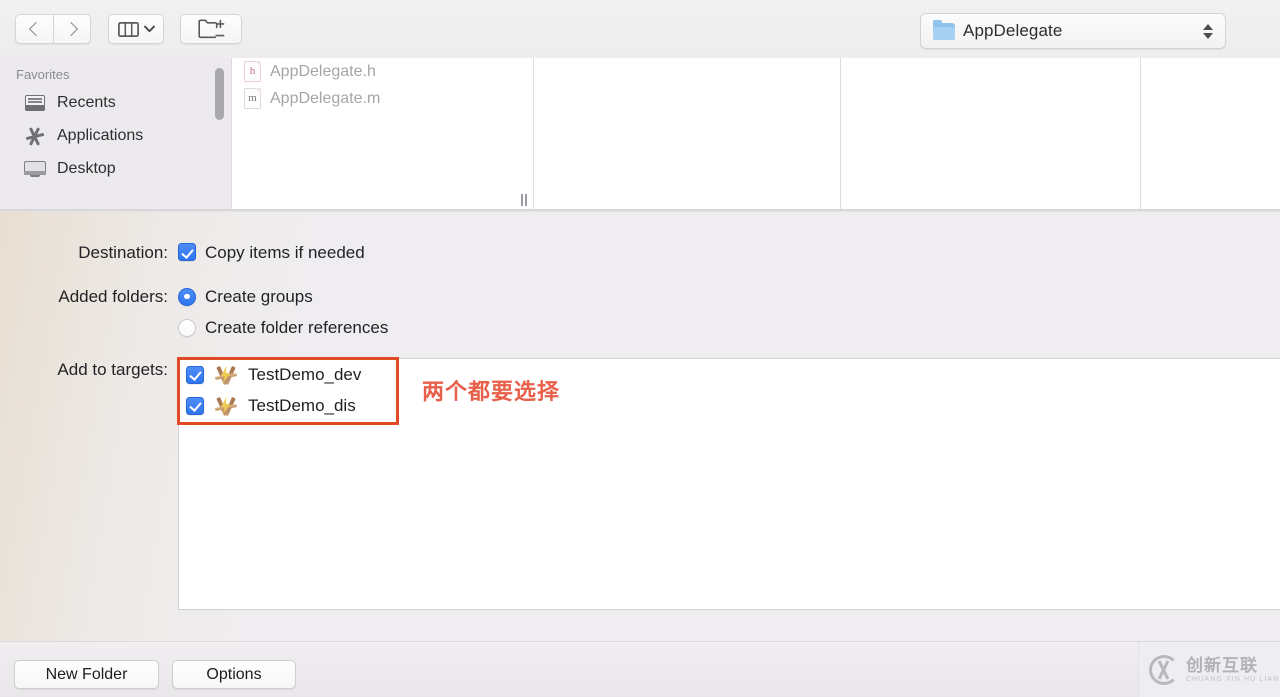 This screenshot has width=1280, height=697. I want to click on file-badge-letter: h, so click(252, 71).